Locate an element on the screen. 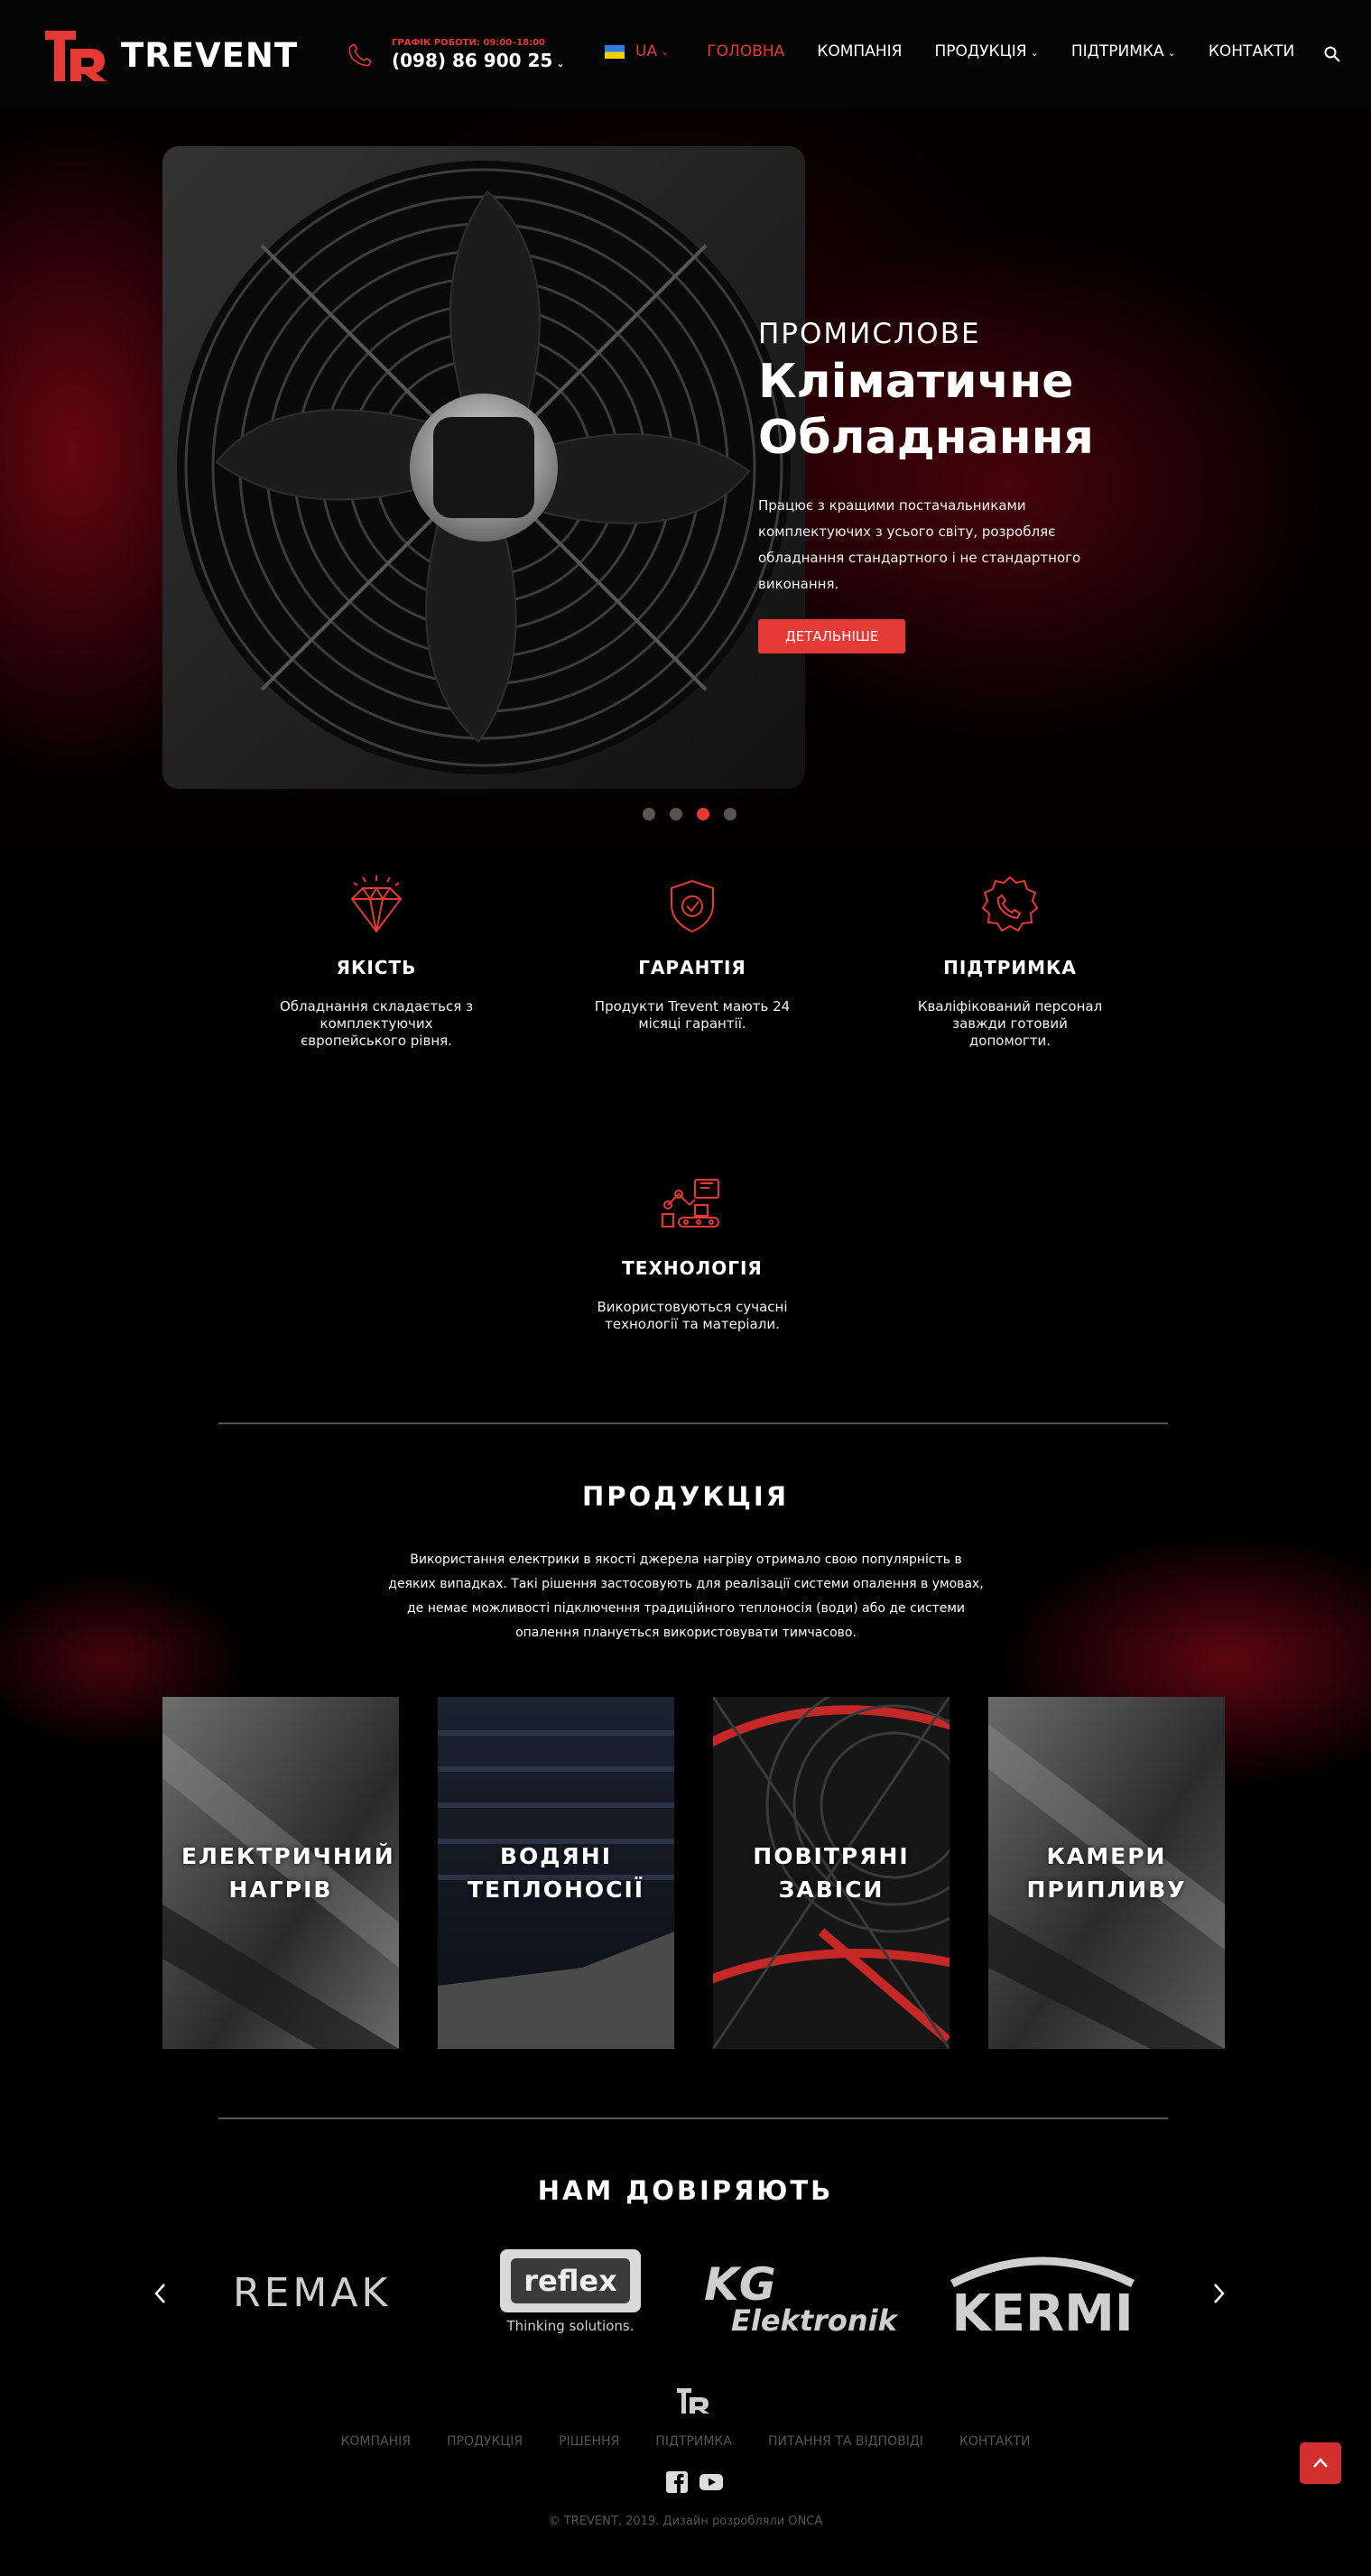  youtube-icon is located at coordinates (711, 2482).